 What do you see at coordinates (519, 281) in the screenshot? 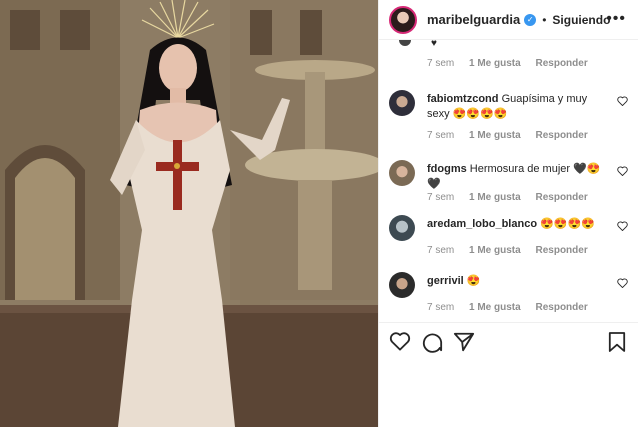
I see `comment-body: gerrivil 😍` at bounding box center [519, 281].